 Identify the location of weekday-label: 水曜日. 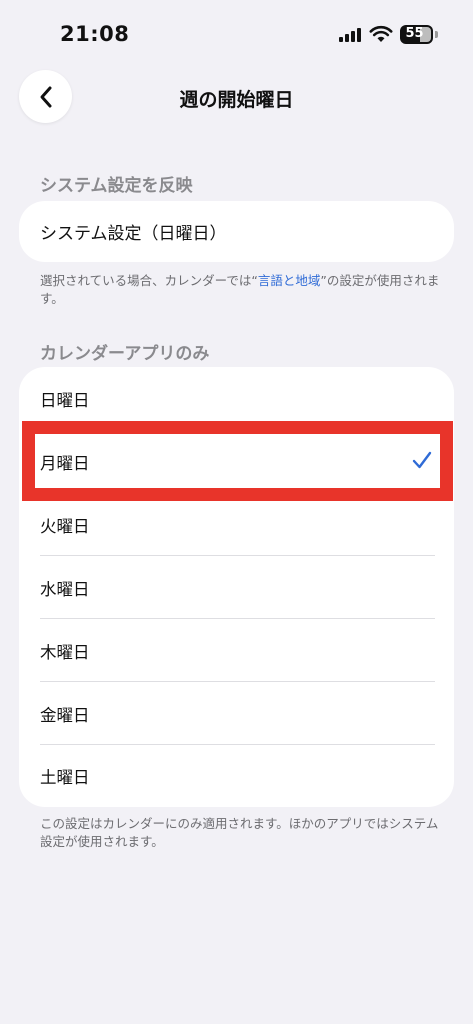
(65, 589).